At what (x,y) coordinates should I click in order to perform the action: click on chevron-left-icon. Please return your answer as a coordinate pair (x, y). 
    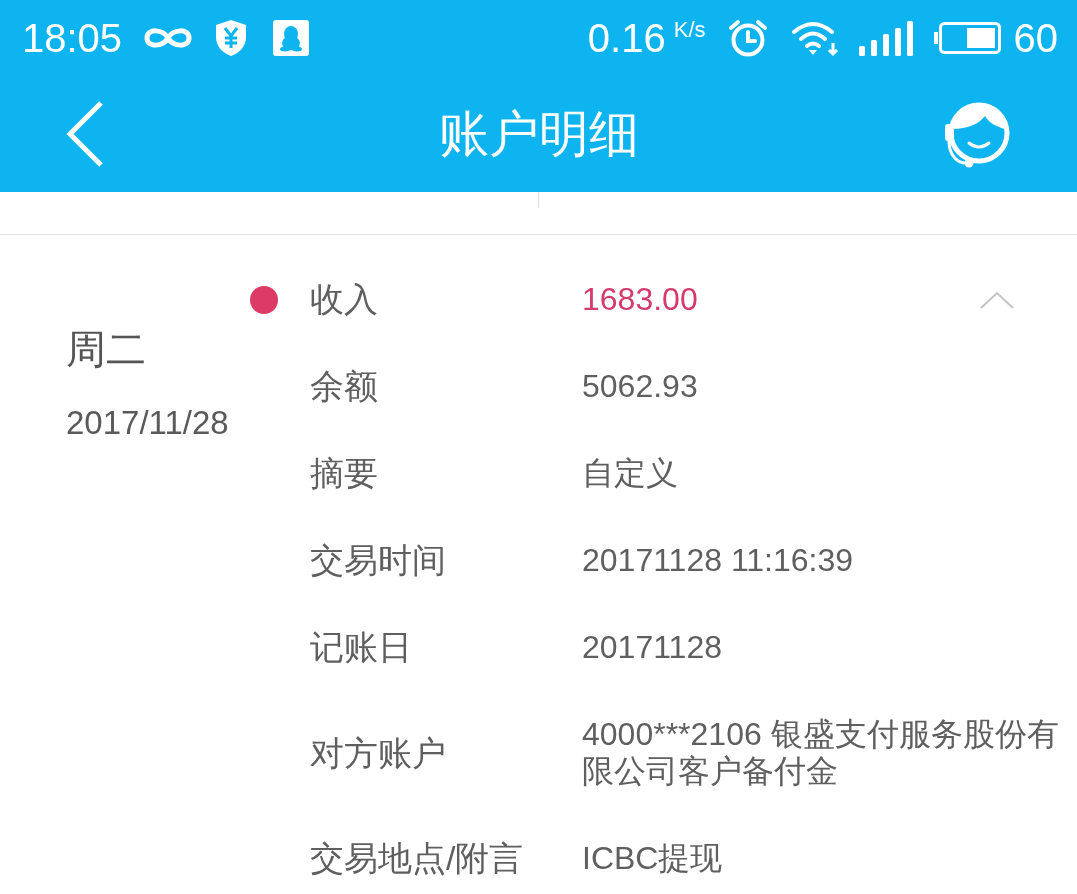
    Looking at the image, I should click on (85, 133).